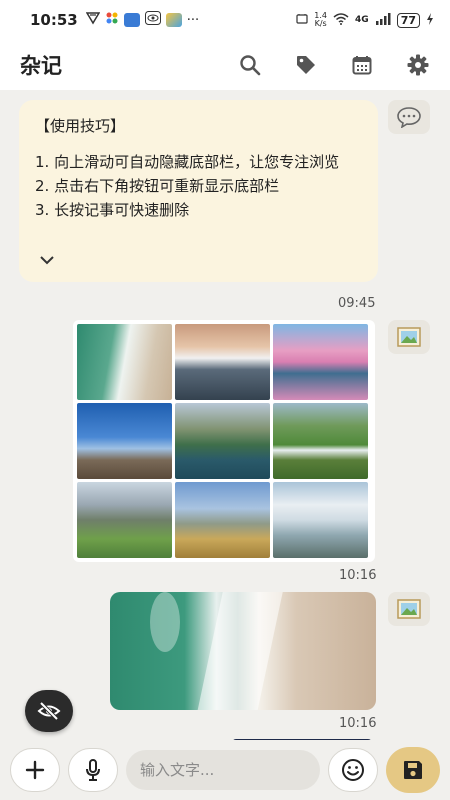  Describe the element at coordinates (357, 303) in the screenshot. I see `note-timestamp: 09:45` at that location.